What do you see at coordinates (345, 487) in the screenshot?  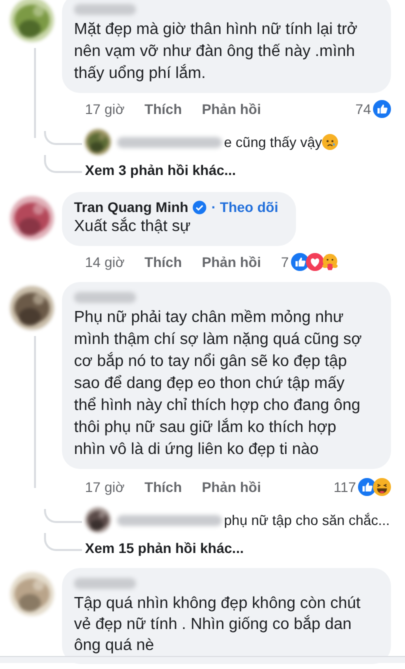 I see `reaction-count: 117` at bounding box center [345, 487].